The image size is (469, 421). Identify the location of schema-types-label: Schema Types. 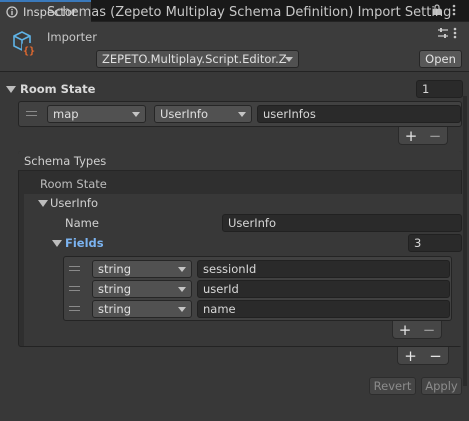
(65, 160).